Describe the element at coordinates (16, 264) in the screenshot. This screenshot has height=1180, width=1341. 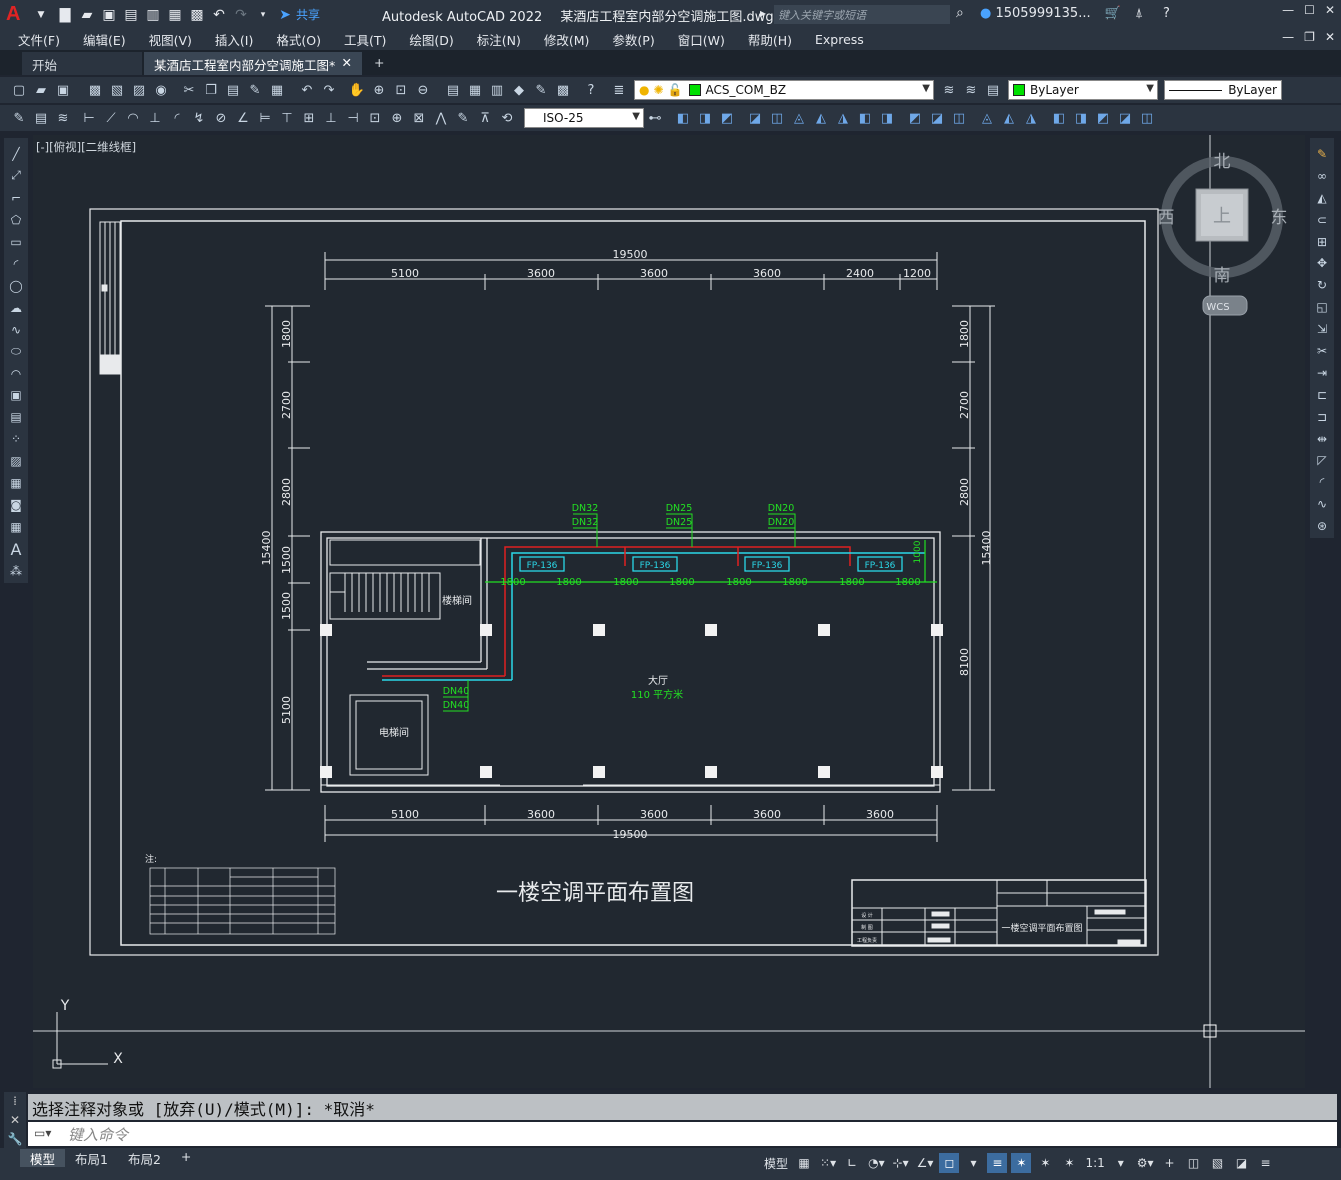
I see `arc-icon: ◜` at that location.